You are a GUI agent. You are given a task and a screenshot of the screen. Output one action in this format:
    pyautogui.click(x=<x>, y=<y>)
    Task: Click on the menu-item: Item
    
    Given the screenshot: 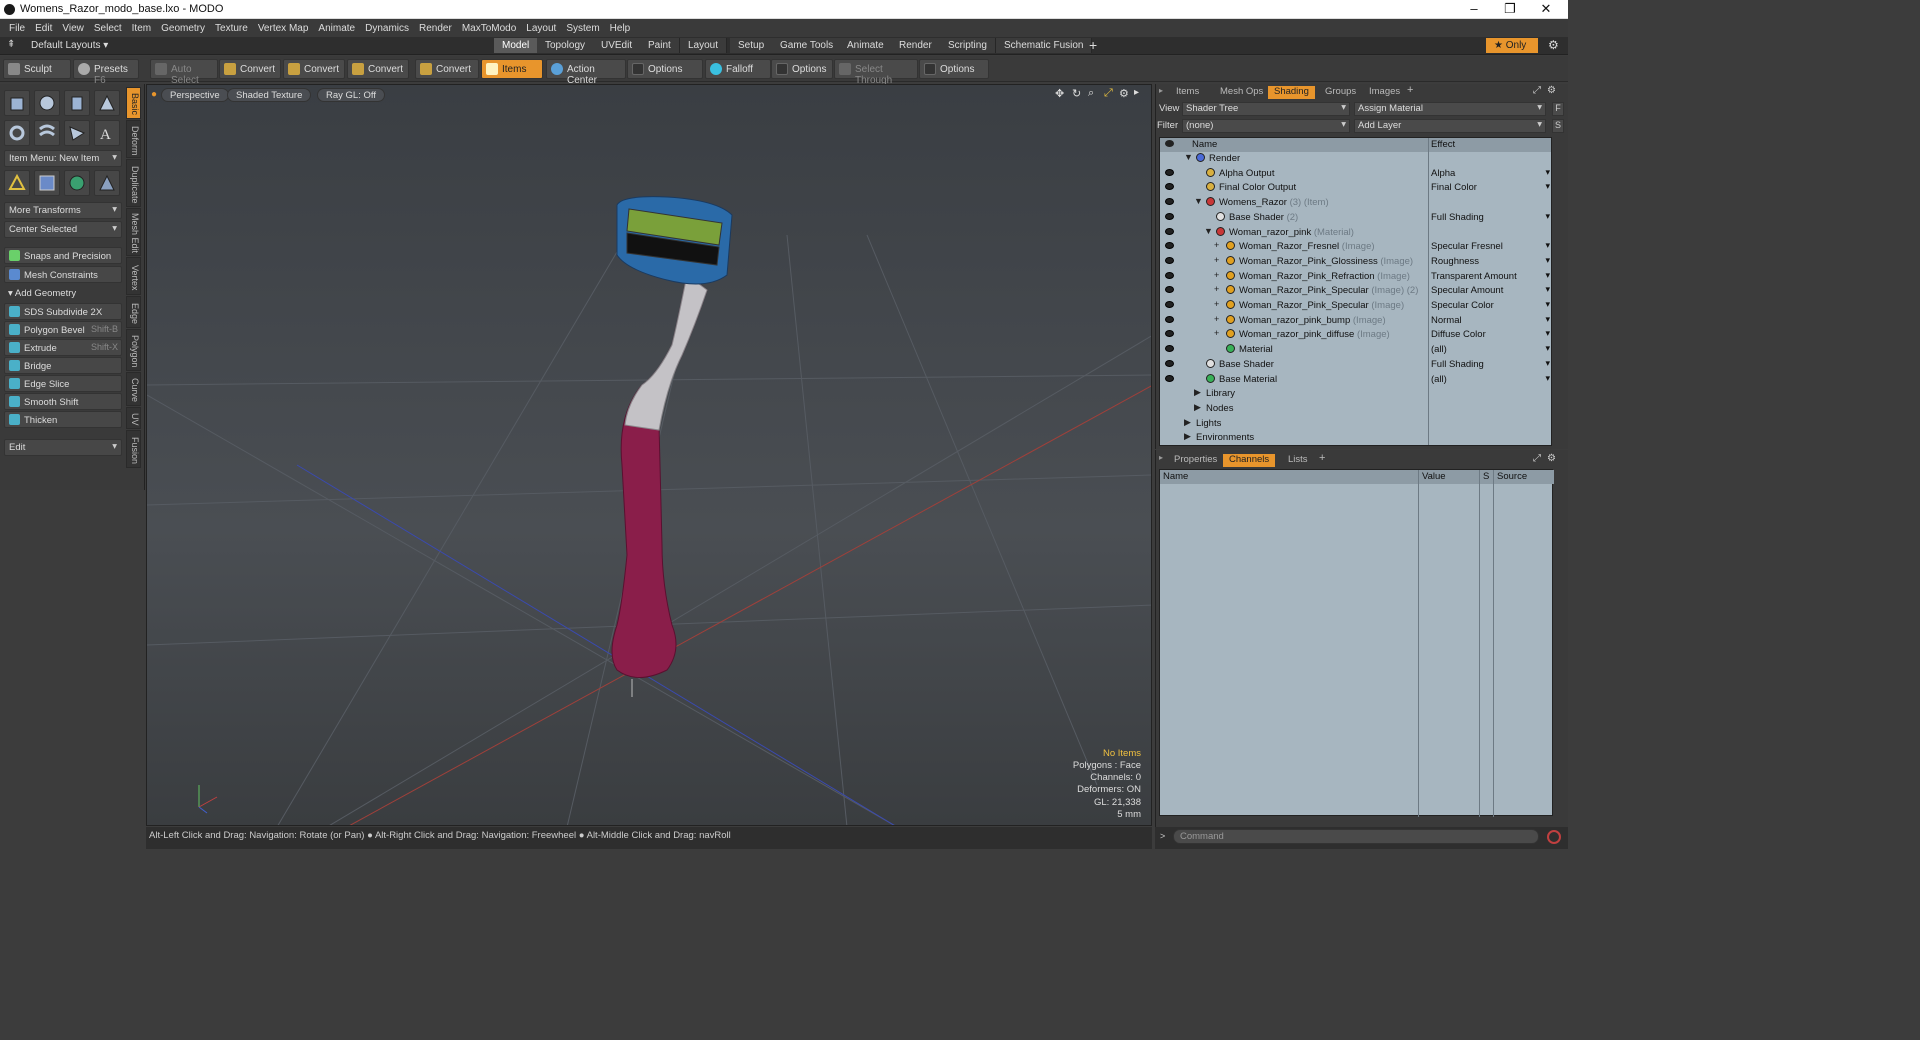 What is the action you would take?
    pyautogui.click(x=141, y=28)
    